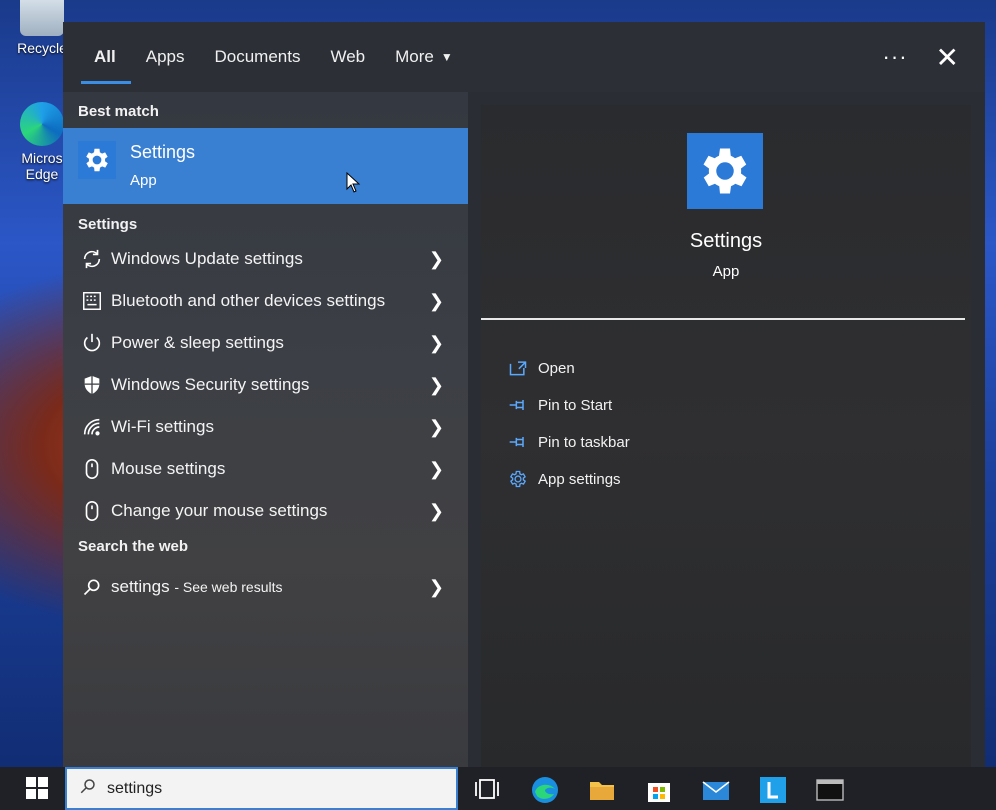 The image size is (996, 810). I want to click on result-mouse: Mouse settings ❯, so click(265, 469).